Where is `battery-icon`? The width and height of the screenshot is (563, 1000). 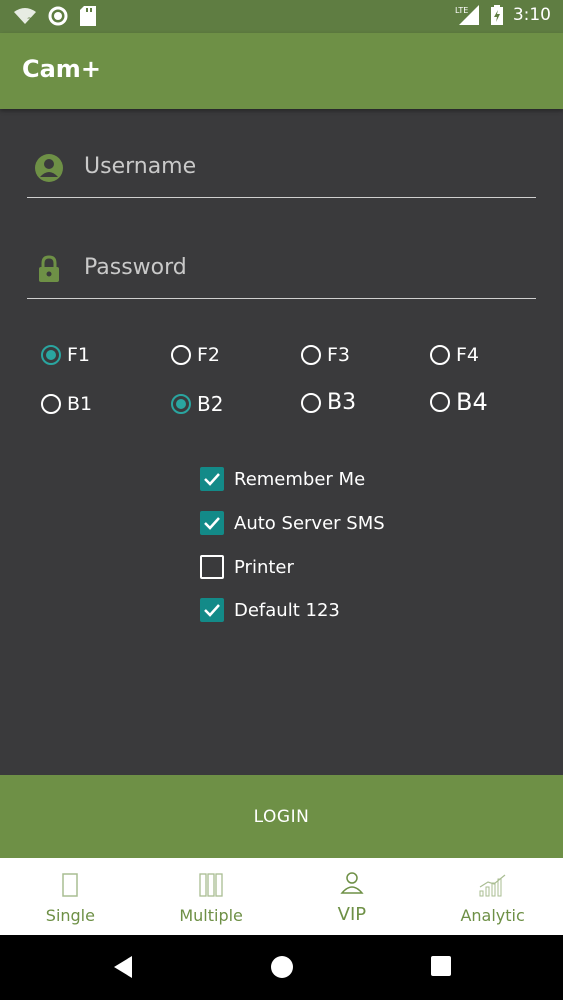
battery-icon is located at coordinates (496, 15).